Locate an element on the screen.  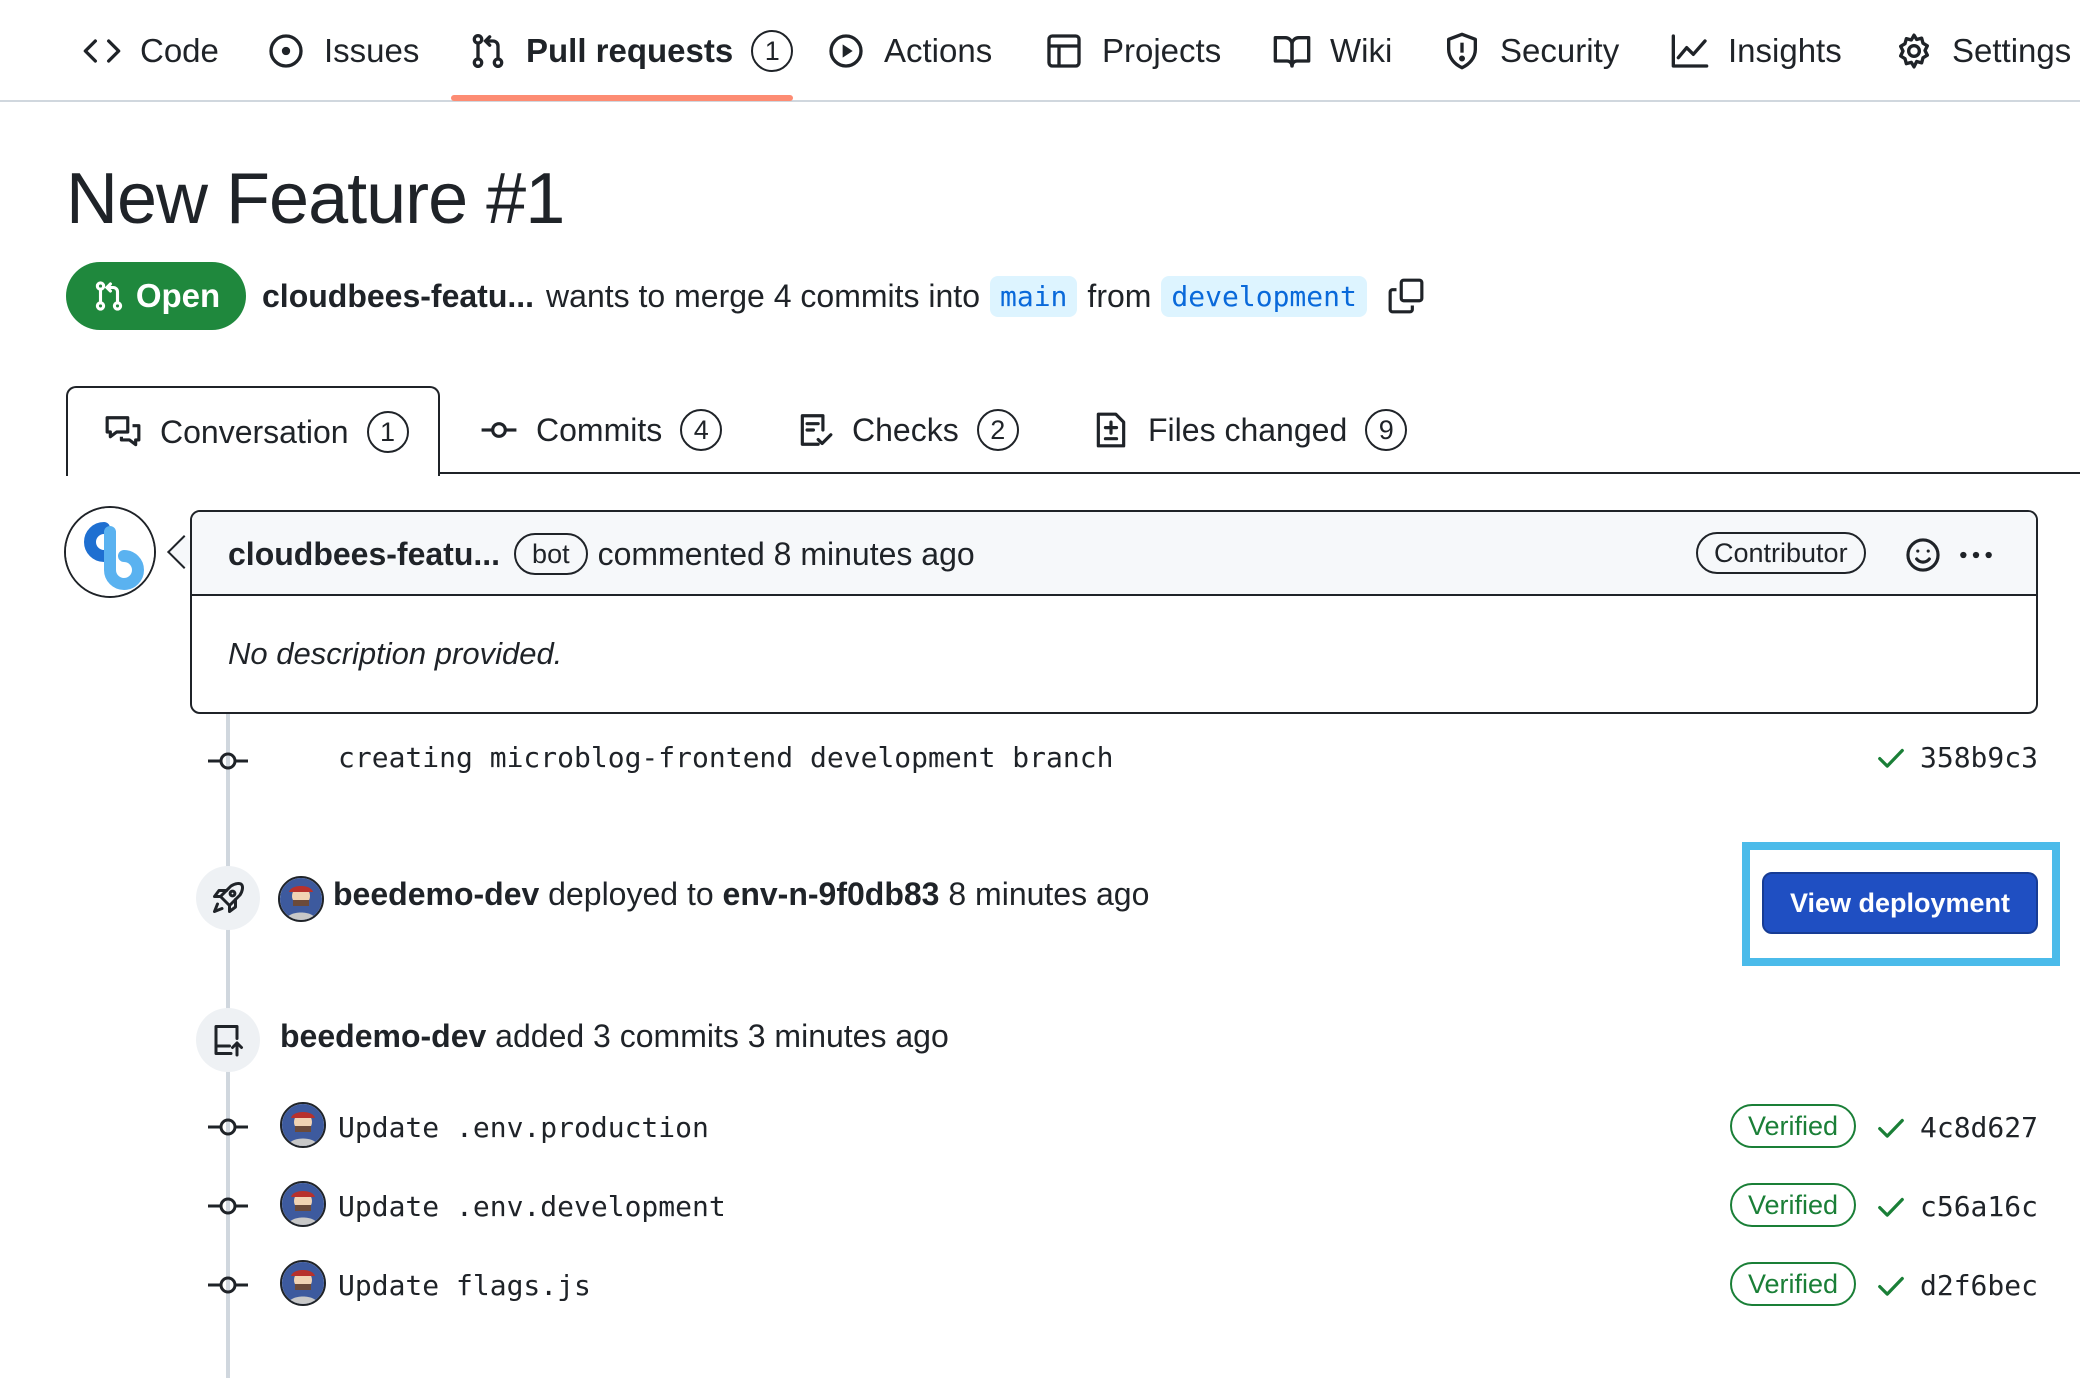
nav-projects-label: Projects is located at coordinates (1162, 50).